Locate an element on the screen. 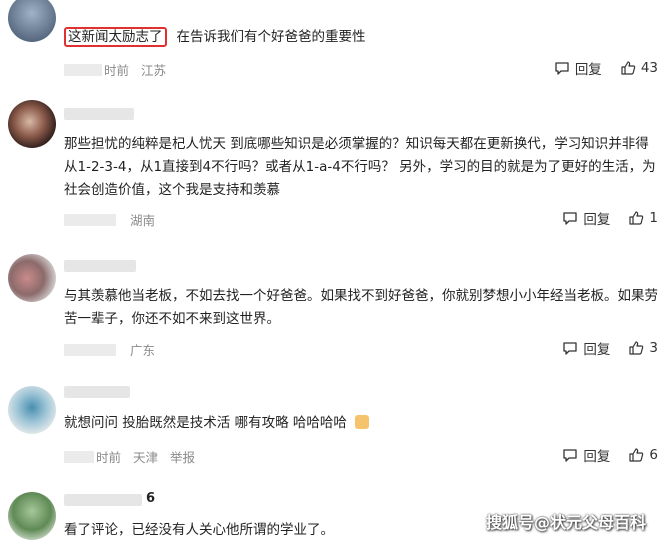 The width and height of the screenshot is (664, 543). comment-actions: 回复 43 is located at coordinates (606, 68).